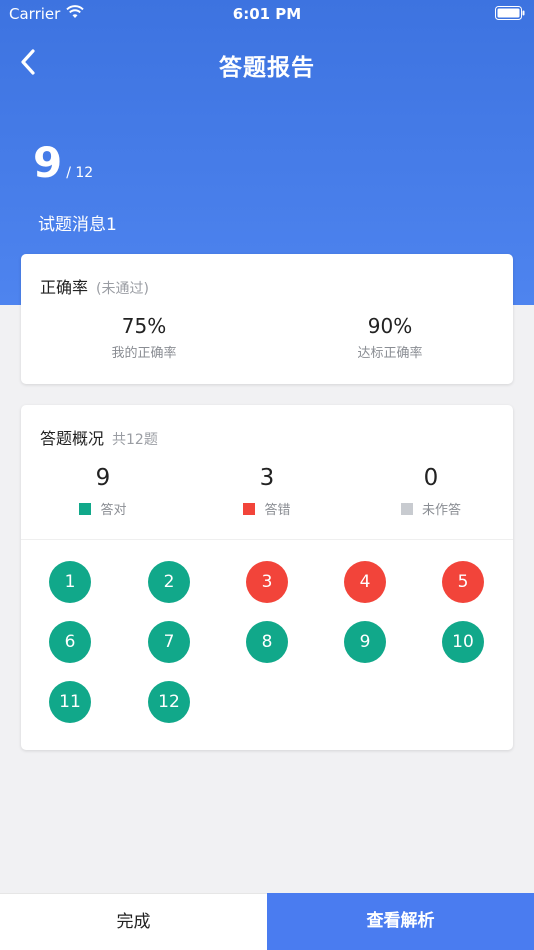  Describe the element at coordinates (267, 642) in the screenshot. I see `question-button-8: 8` at that location.